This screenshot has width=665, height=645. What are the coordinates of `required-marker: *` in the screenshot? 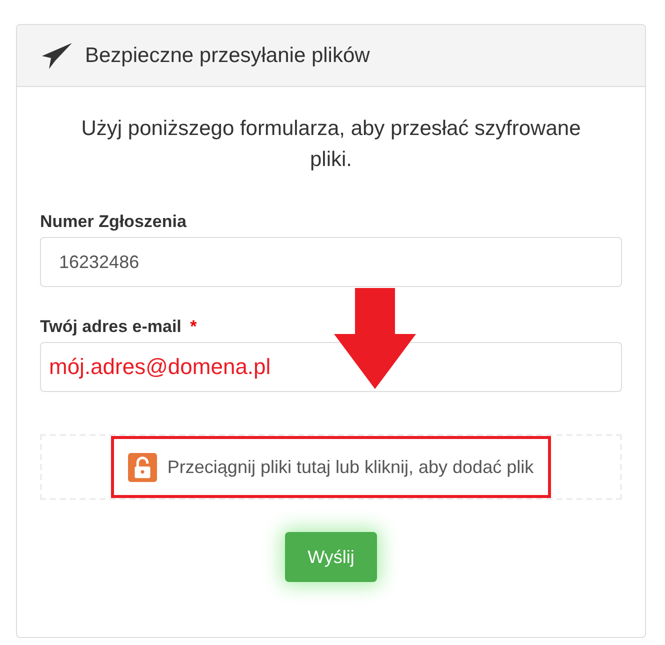 It's located at (193, 326).